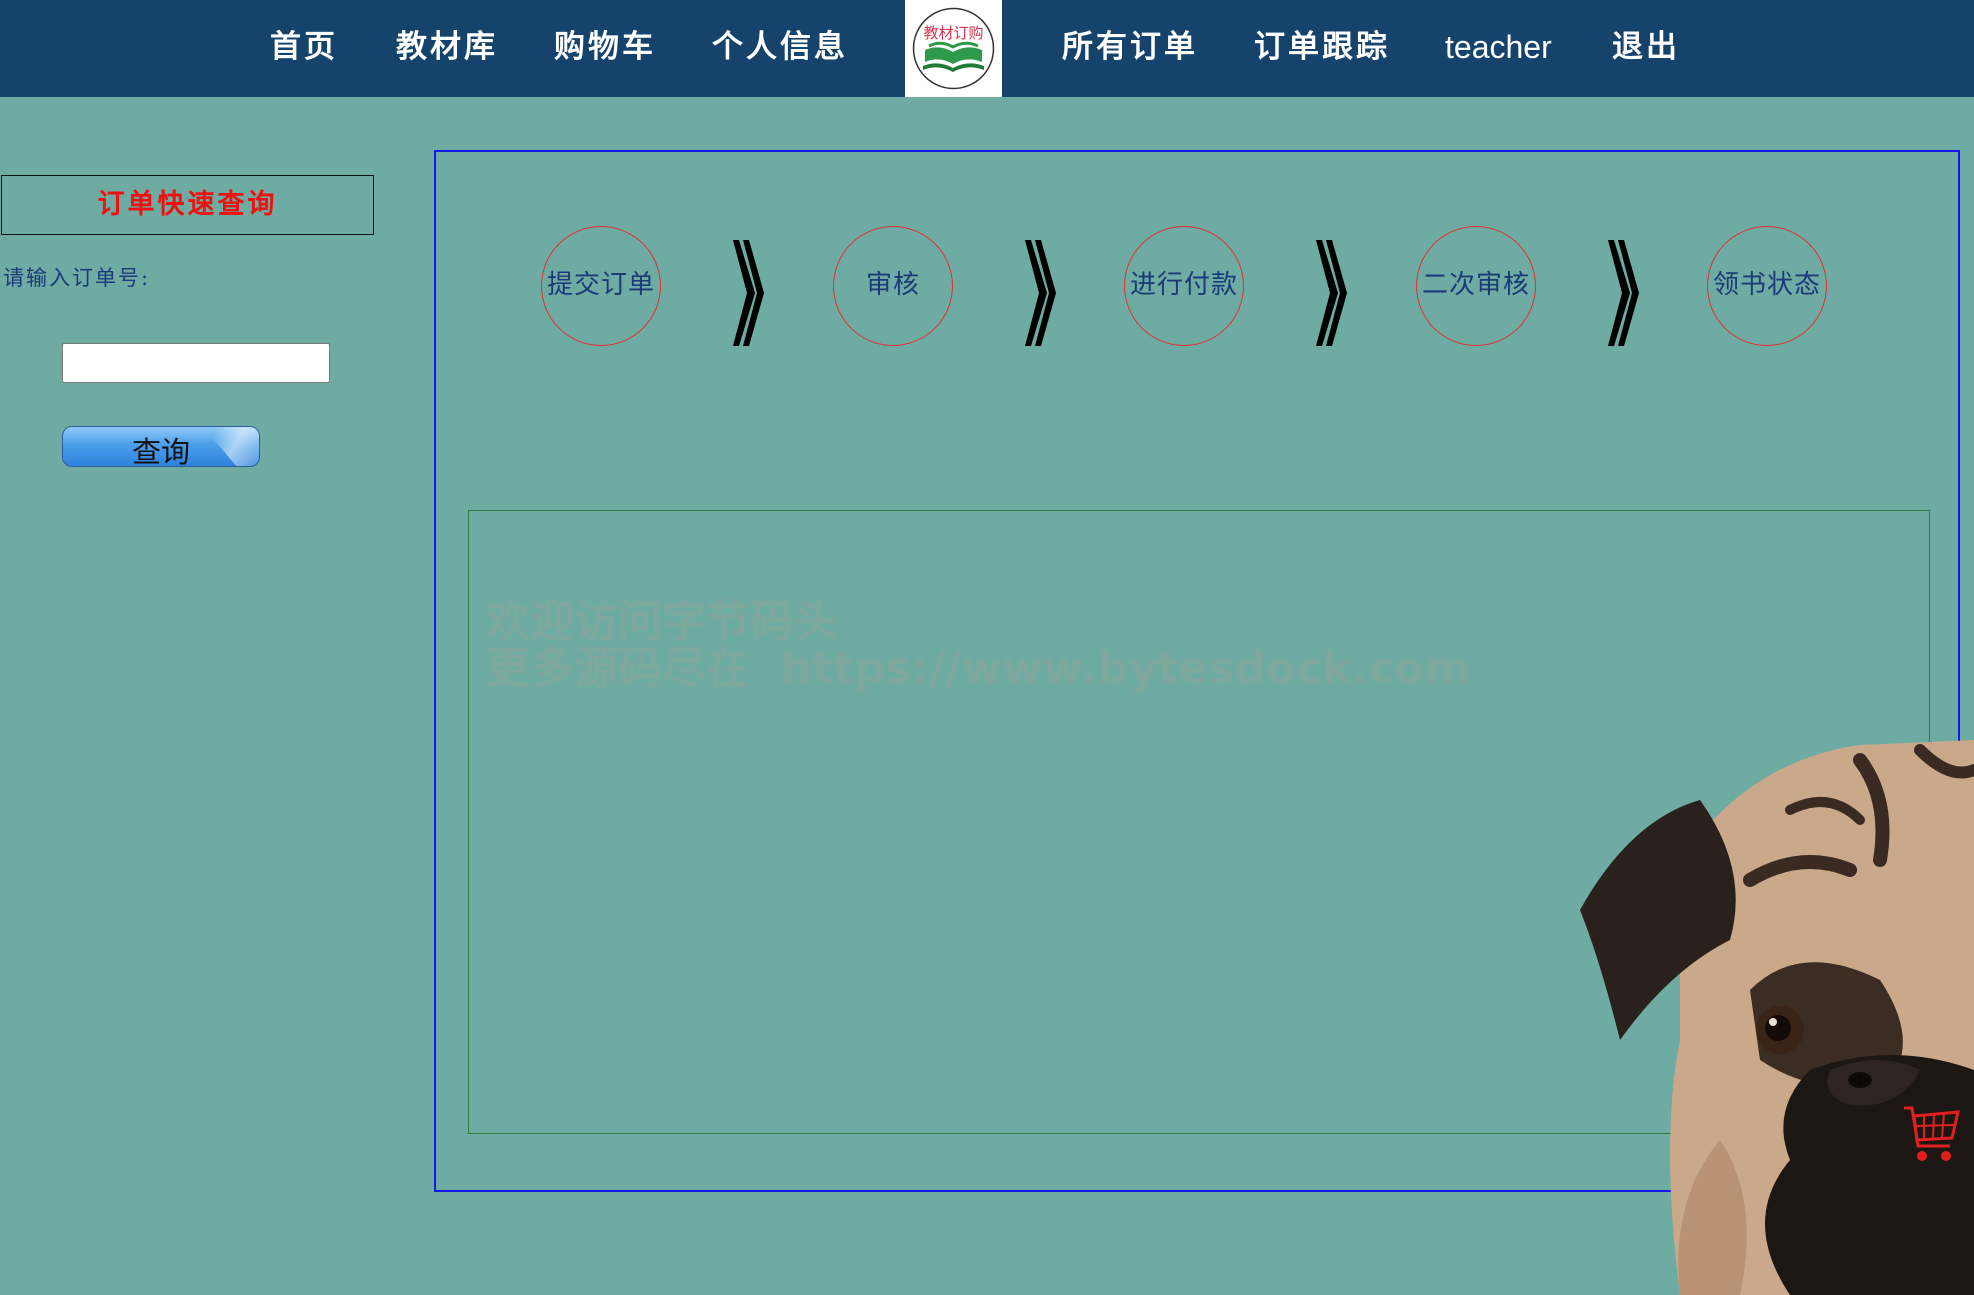 This screenshot has width=1974, height=1295. What do you see at coordinates (1931, 1134) in the screenshot?
I see `shopping-cart-icon` at bounding box center [1931, 1134].